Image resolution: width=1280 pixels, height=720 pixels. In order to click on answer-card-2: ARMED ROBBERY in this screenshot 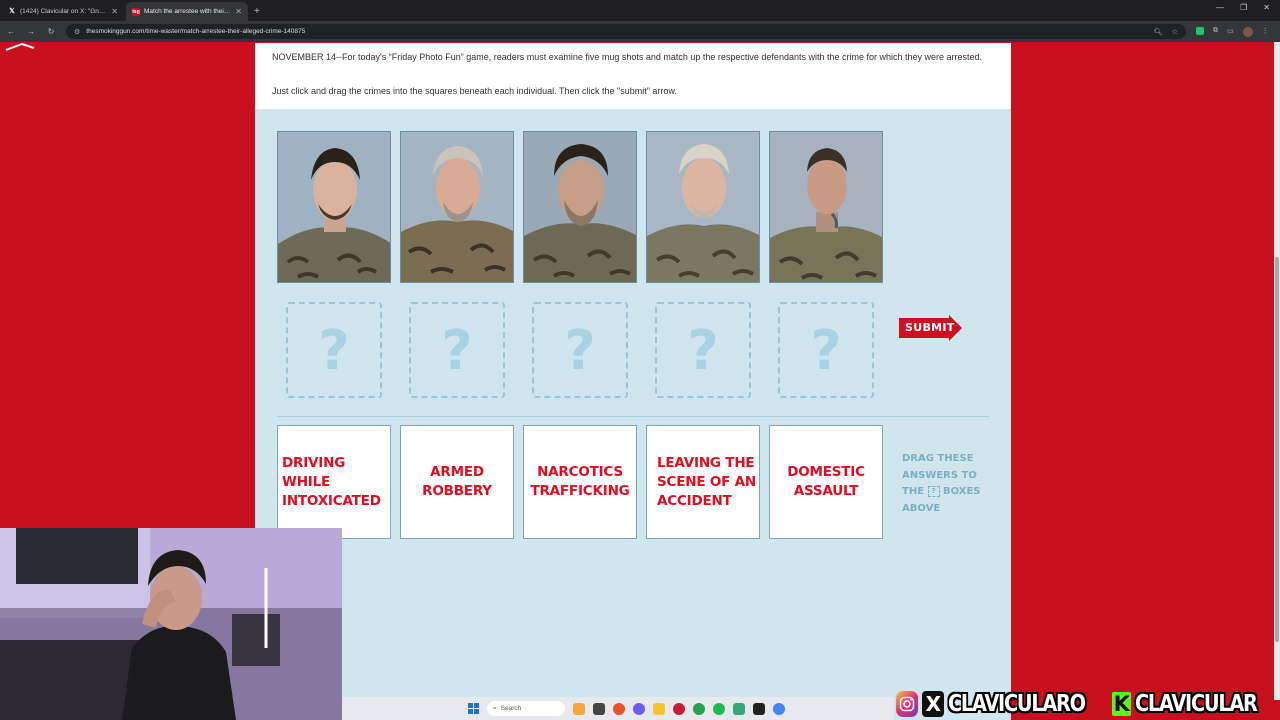, I will do `click(457, 482)`.